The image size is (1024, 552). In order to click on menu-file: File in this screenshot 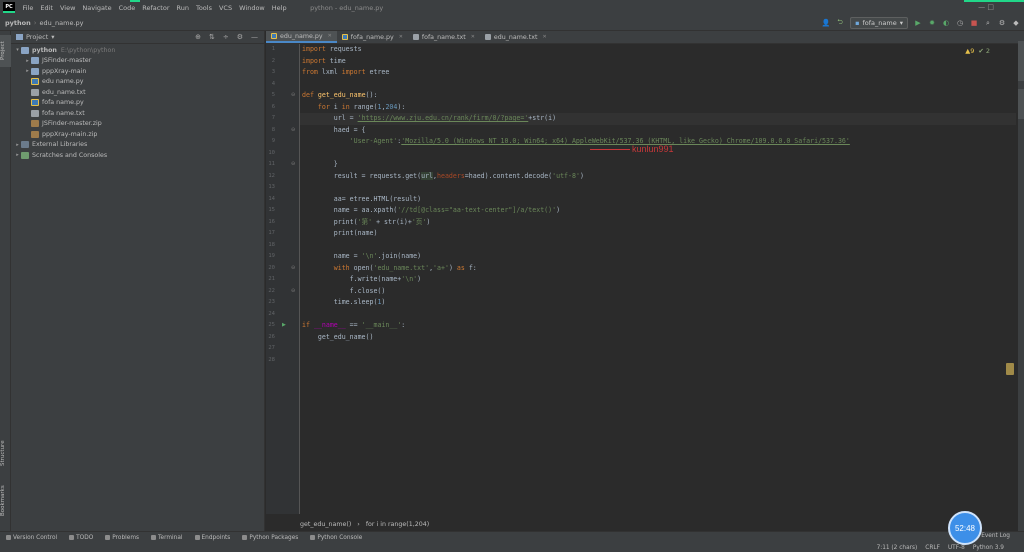, I will do `click(28, 8)`.